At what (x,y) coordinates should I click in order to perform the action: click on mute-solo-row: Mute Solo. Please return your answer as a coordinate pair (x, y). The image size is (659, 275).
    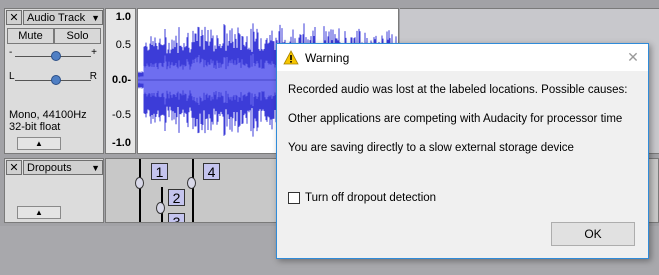
    Looking at the image, I should click on (54, 36).